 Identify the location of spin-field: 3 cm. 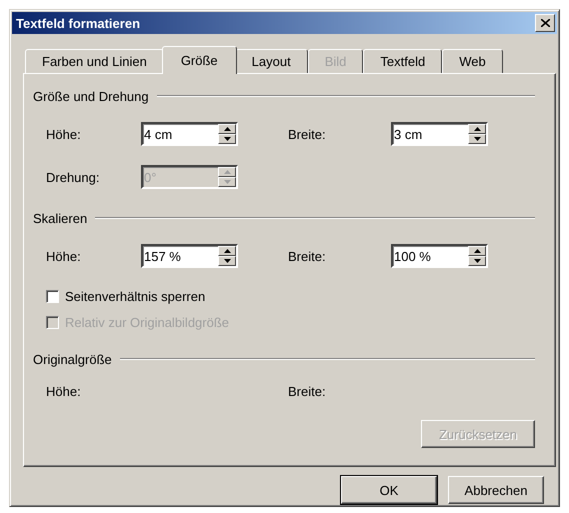
(439, 134).